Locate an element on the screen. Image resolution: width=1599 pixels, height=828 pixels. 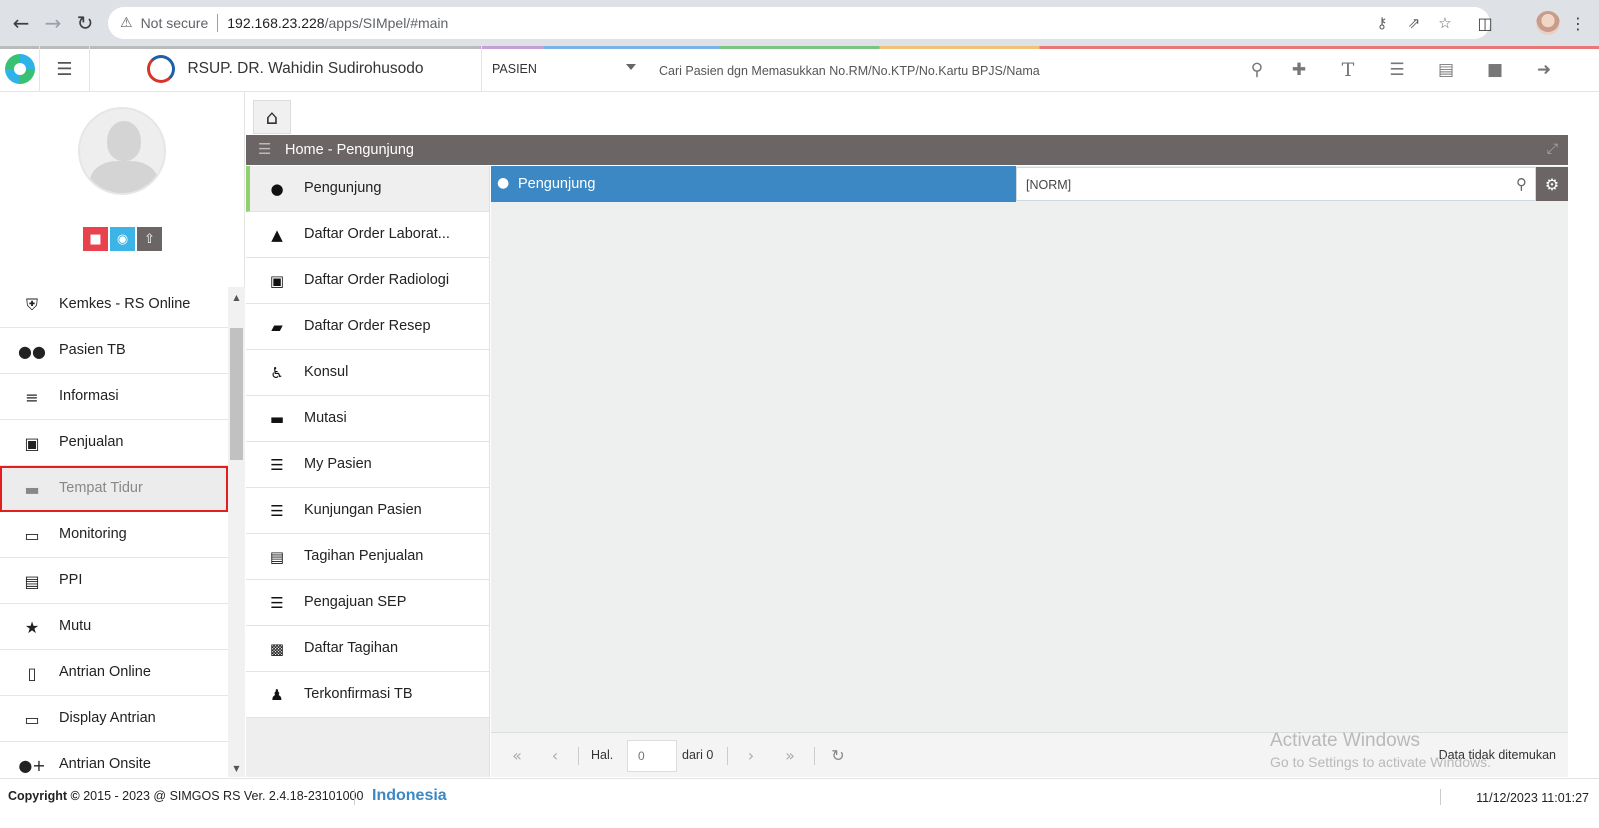
copyright-icon: © is located at coordinates (75, 796).